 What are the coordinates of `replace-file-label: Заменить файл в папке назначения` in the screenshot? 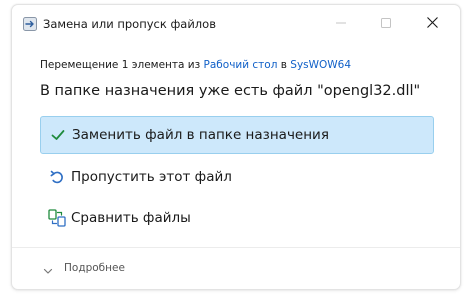 It's located at (200, 135).